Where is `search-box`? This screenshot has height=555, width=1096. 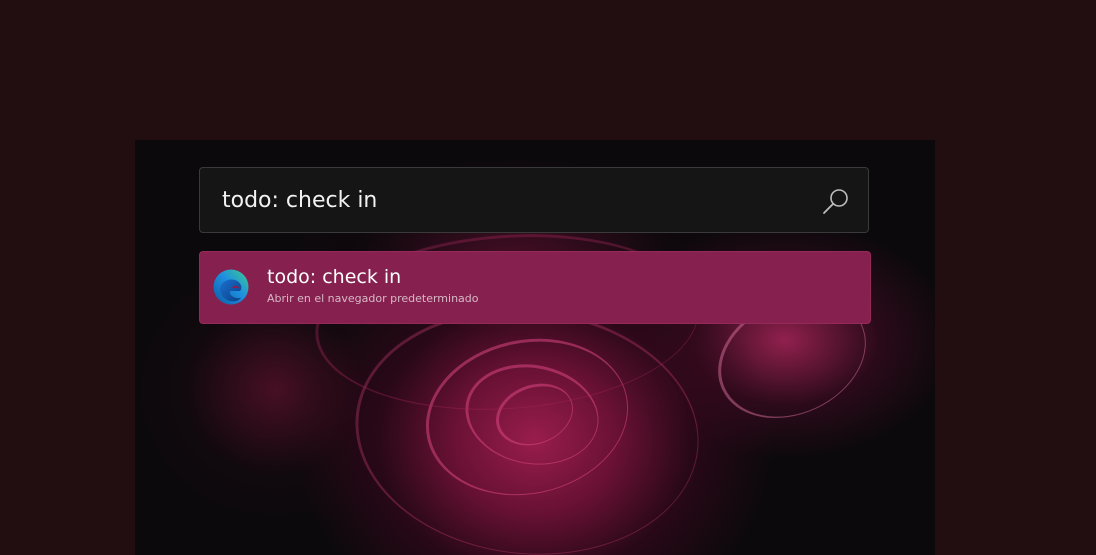
search-box is located at coordinates (534, 200).